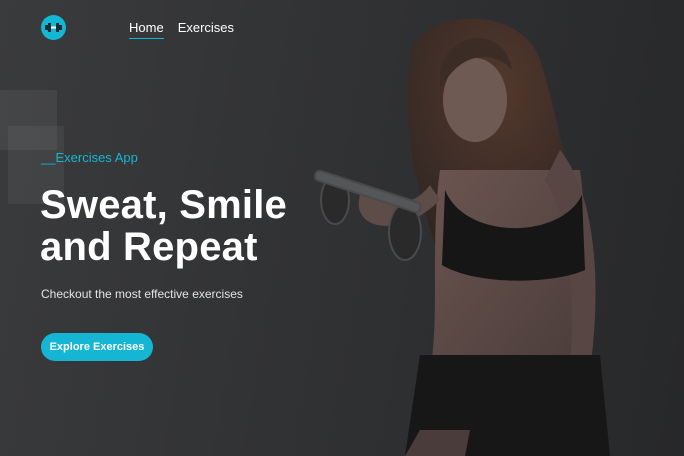 The image size is (684, 456). Describe the element at coordinates (149, 247) in the screenshot. I see `headline-line-2: and Repeat` at that location.